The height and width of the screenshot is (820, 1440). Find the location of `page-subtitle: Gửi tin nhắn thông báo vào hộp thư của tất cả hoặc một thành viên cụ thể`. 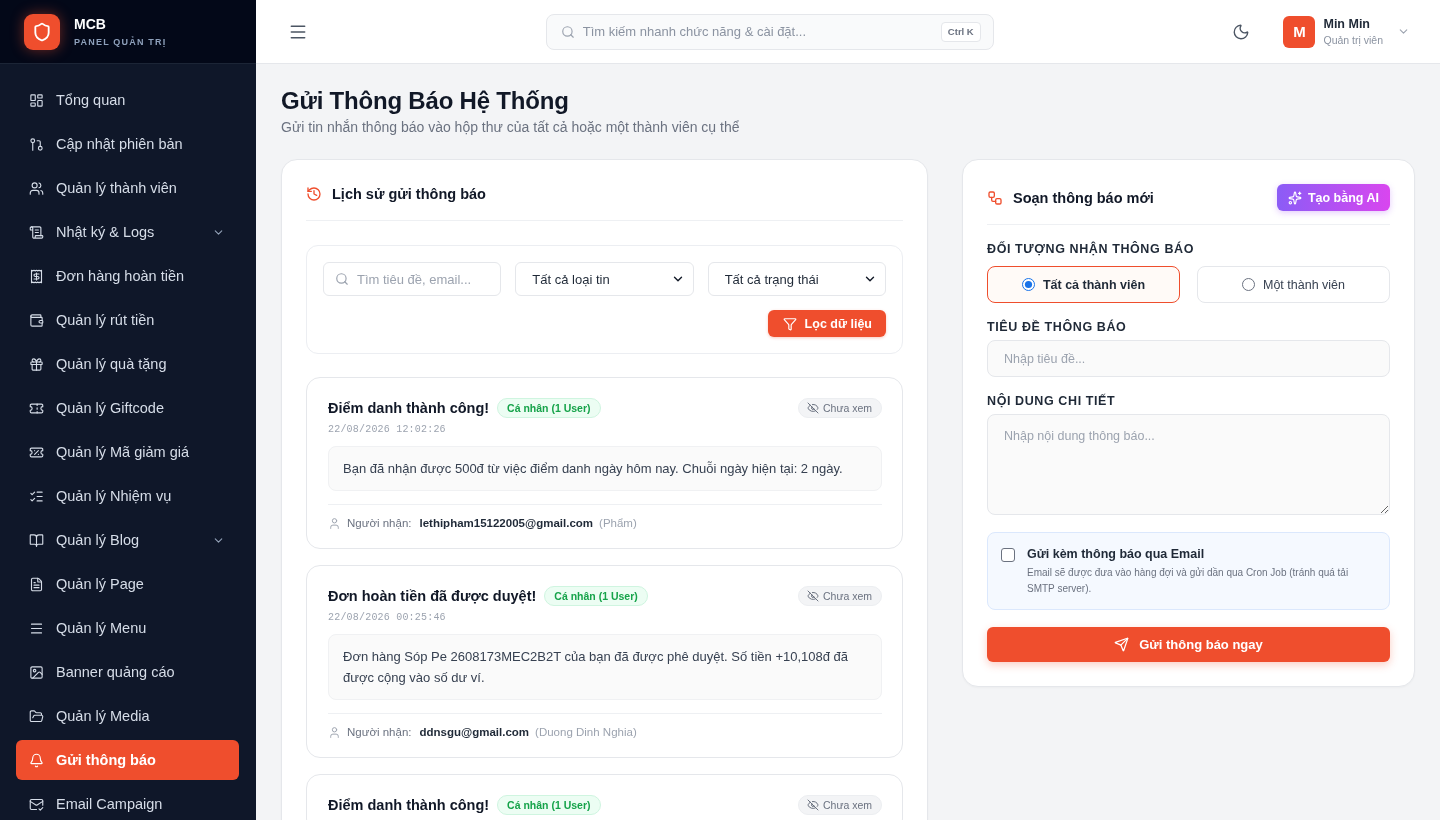

page-subtitle: Gửi tin nhắn thông báo vào hộp thư của tất cả hoặc một thành viên cụ thể is located at coordinates (511, 127).